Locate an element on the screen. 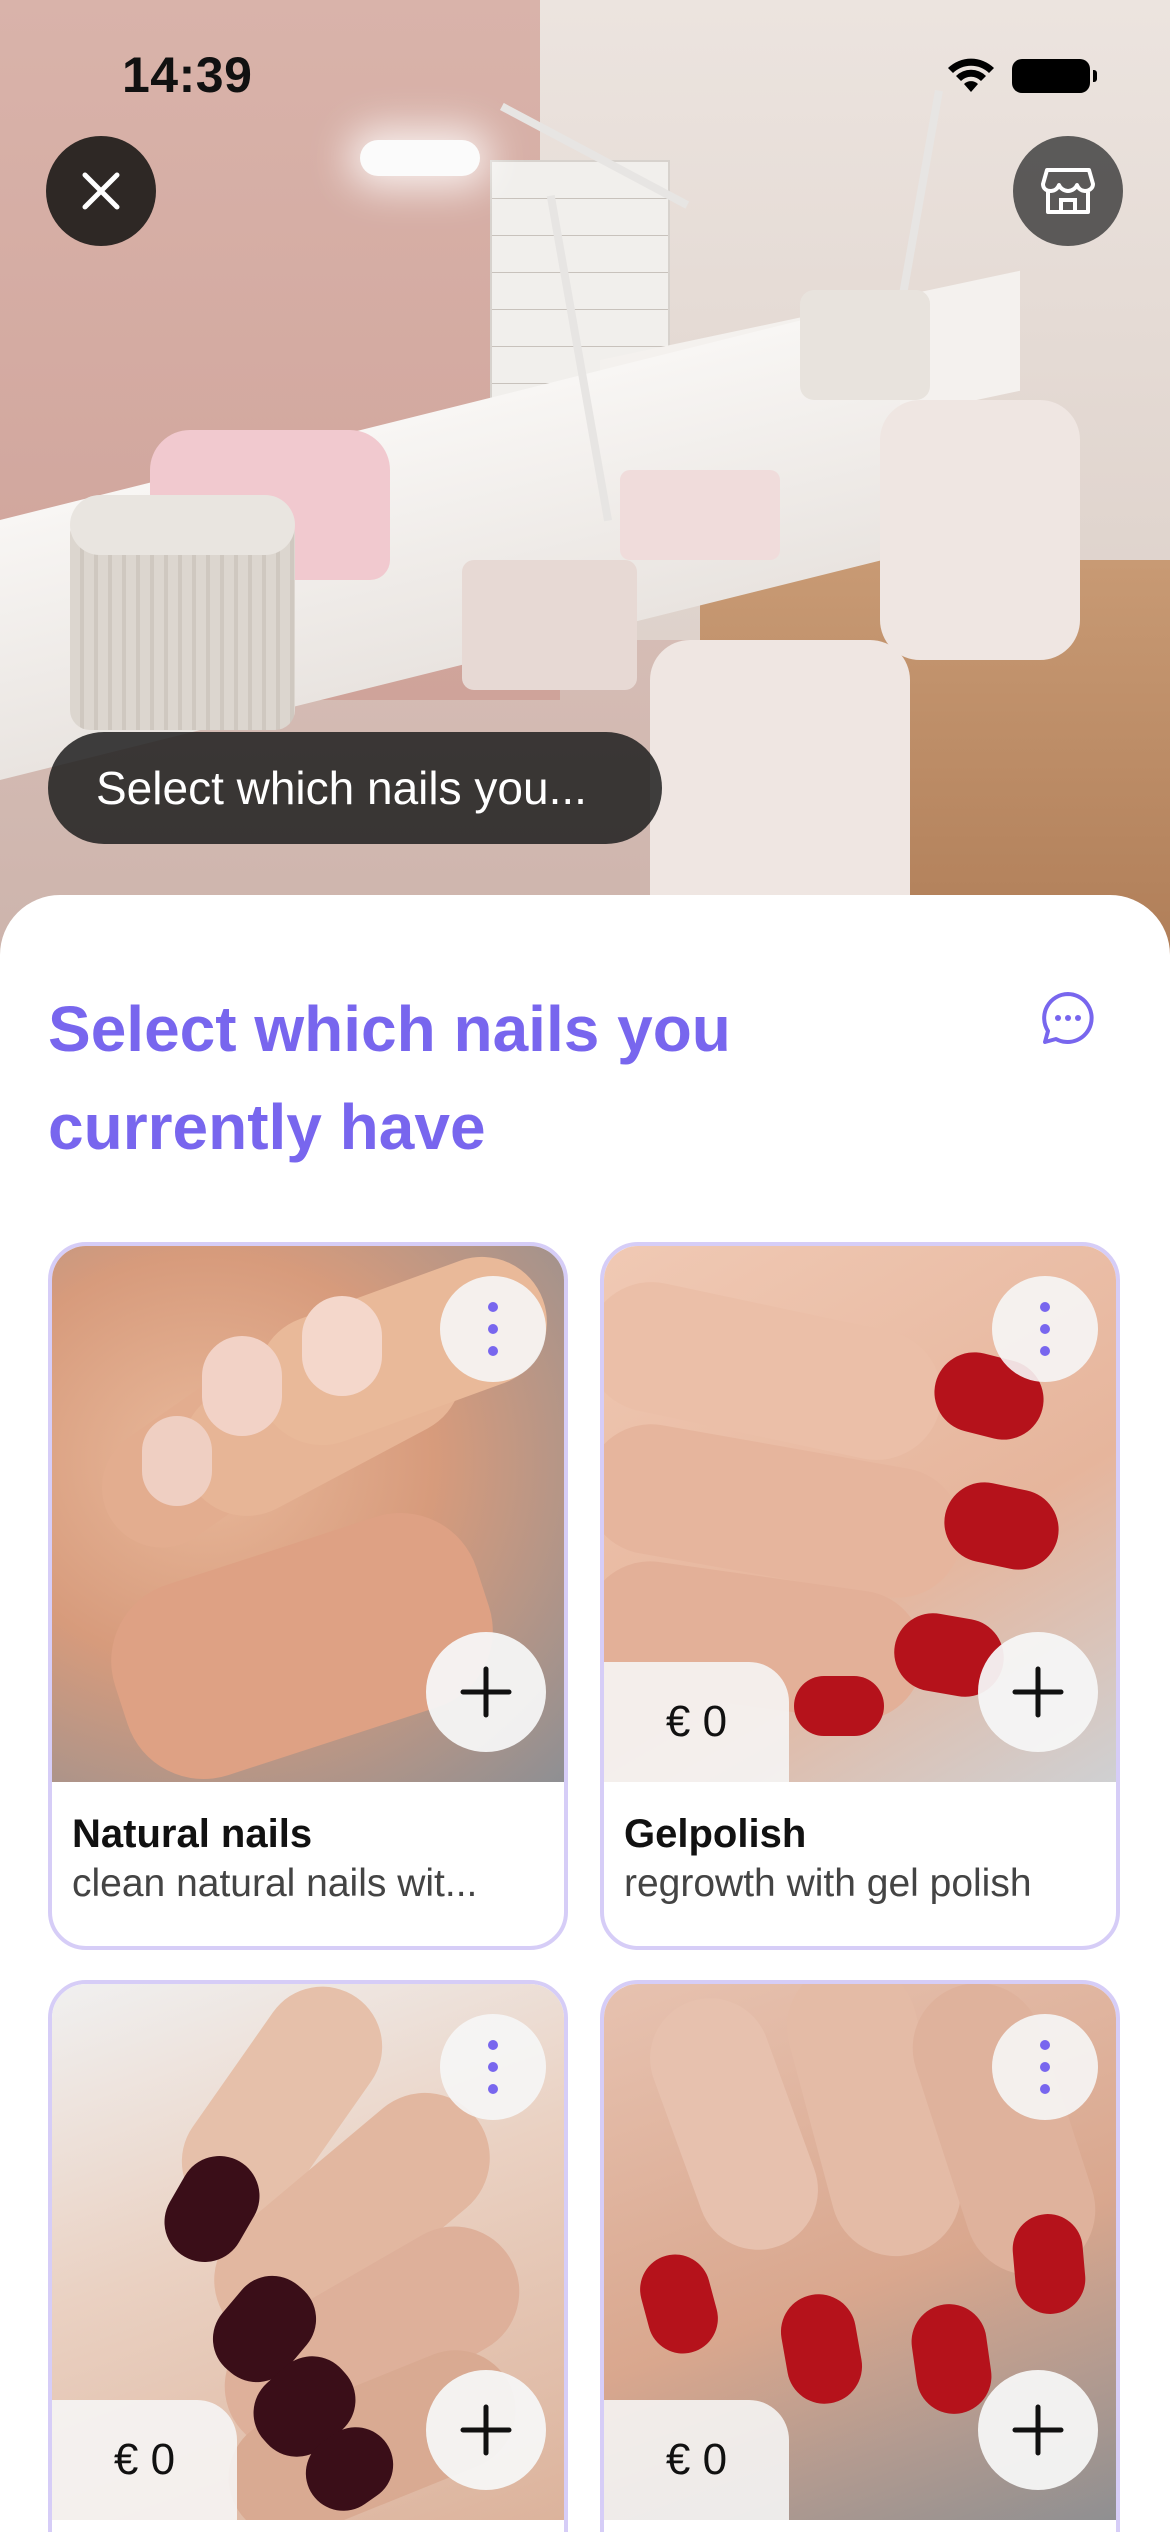 Image resolution: width=1170 pixels, height=2532 pixels. close-icon is located at coordinates (101, 191).